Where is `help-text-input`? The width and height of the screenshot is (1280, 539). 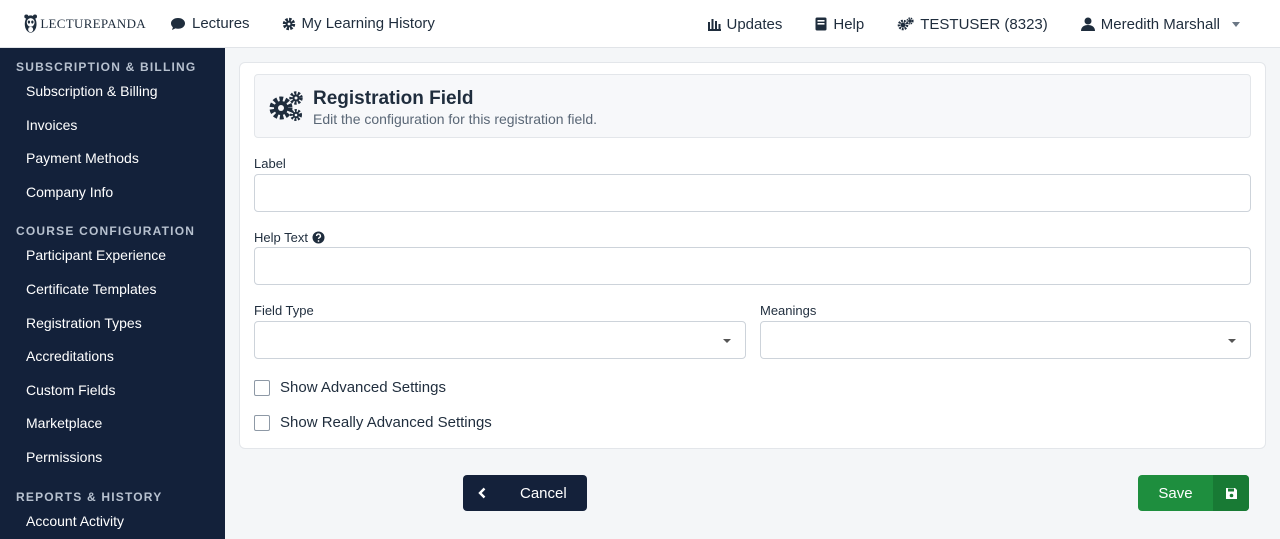
help-text-input is located at coordinates (752, 266).